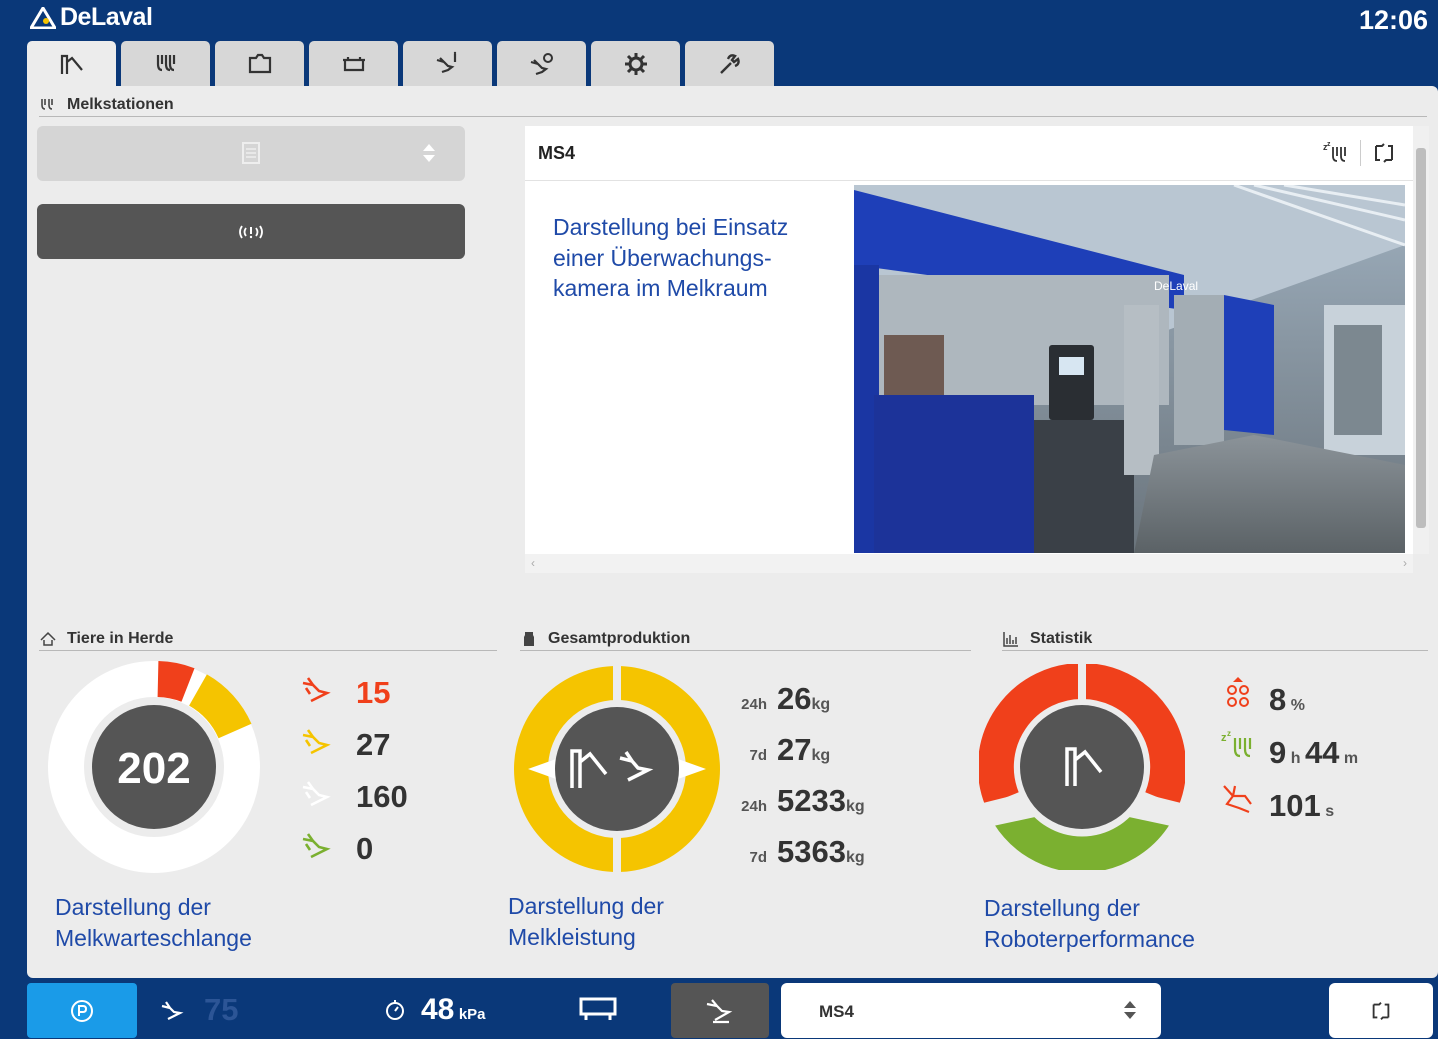 Image resolution: width=1438 pixels, height=1039 pixels. I want to click on herd-donut: 202, so click(154, 767).